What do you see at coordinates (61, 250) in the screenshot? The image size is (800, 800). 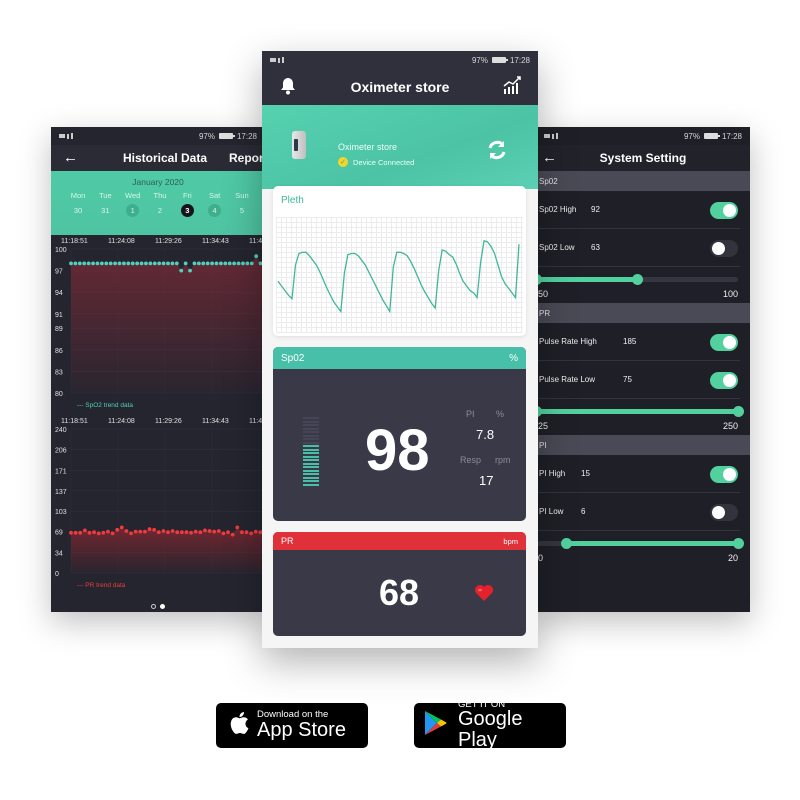 I see `y-tick-label: 100` at bounding box center [61, 250].